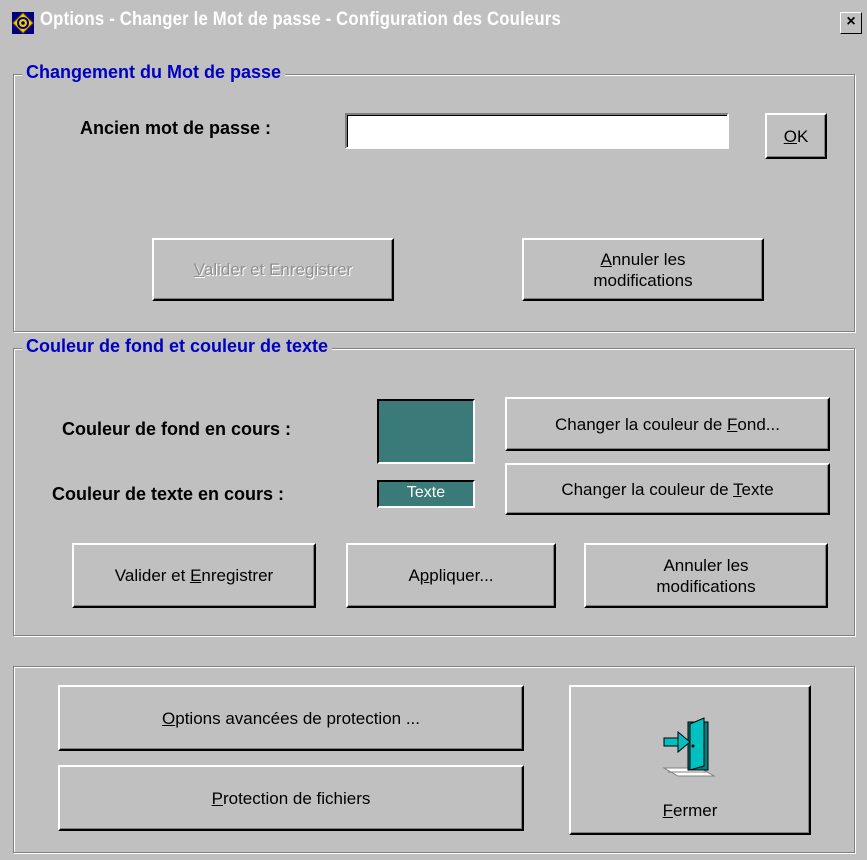  I want to click on password-group-legend: Changement du Mot de passe, so click(154, 72).